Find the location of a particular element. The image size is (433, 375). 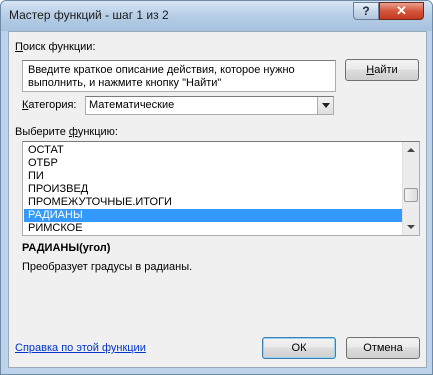

function-help-link: Справка по этой функции is located at coordinates (80, 348).